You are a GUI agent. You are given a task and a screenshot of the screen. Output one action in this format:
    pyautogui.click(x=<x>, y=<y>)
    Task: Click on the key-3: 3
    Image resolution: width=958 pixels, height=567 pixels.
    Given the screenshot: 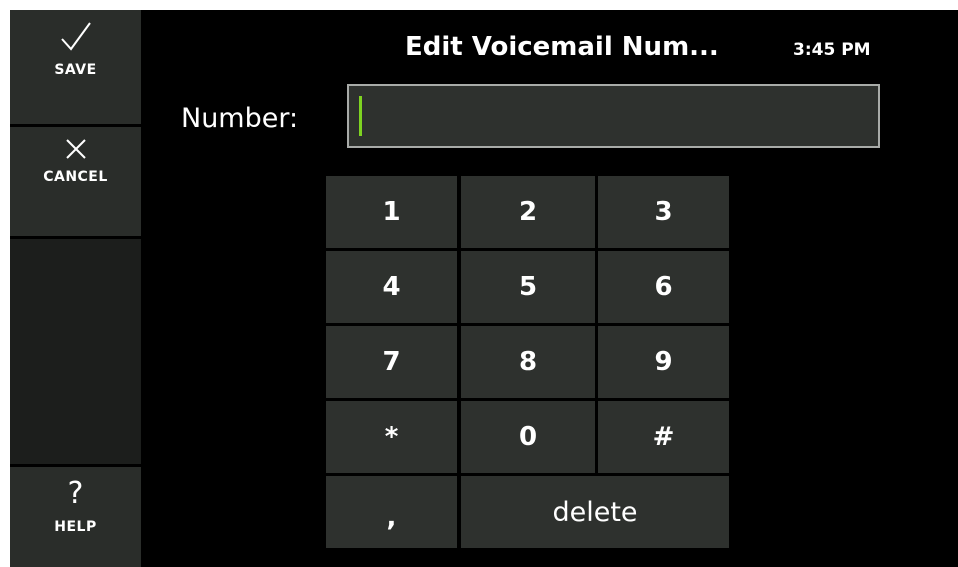 What is the action you would take?
    pyautogui.click(x=663, y=212)
    